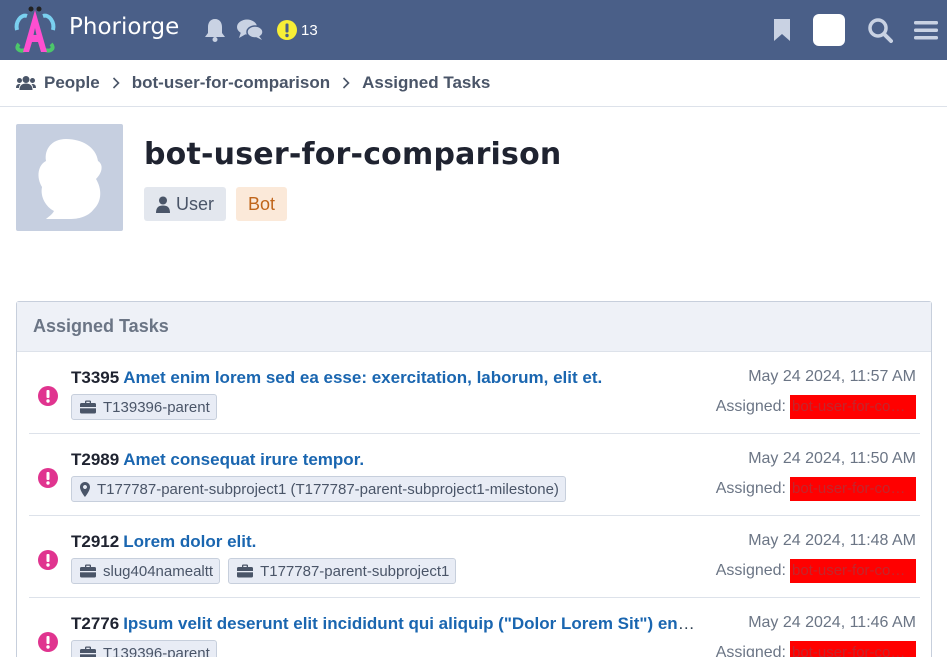 The width and height of the screenshot is (947, 657). Describe the element at coordinates (243, 459) in the screenshot. I see `task-title-link: Amet consequat irure tempor.` at that location.